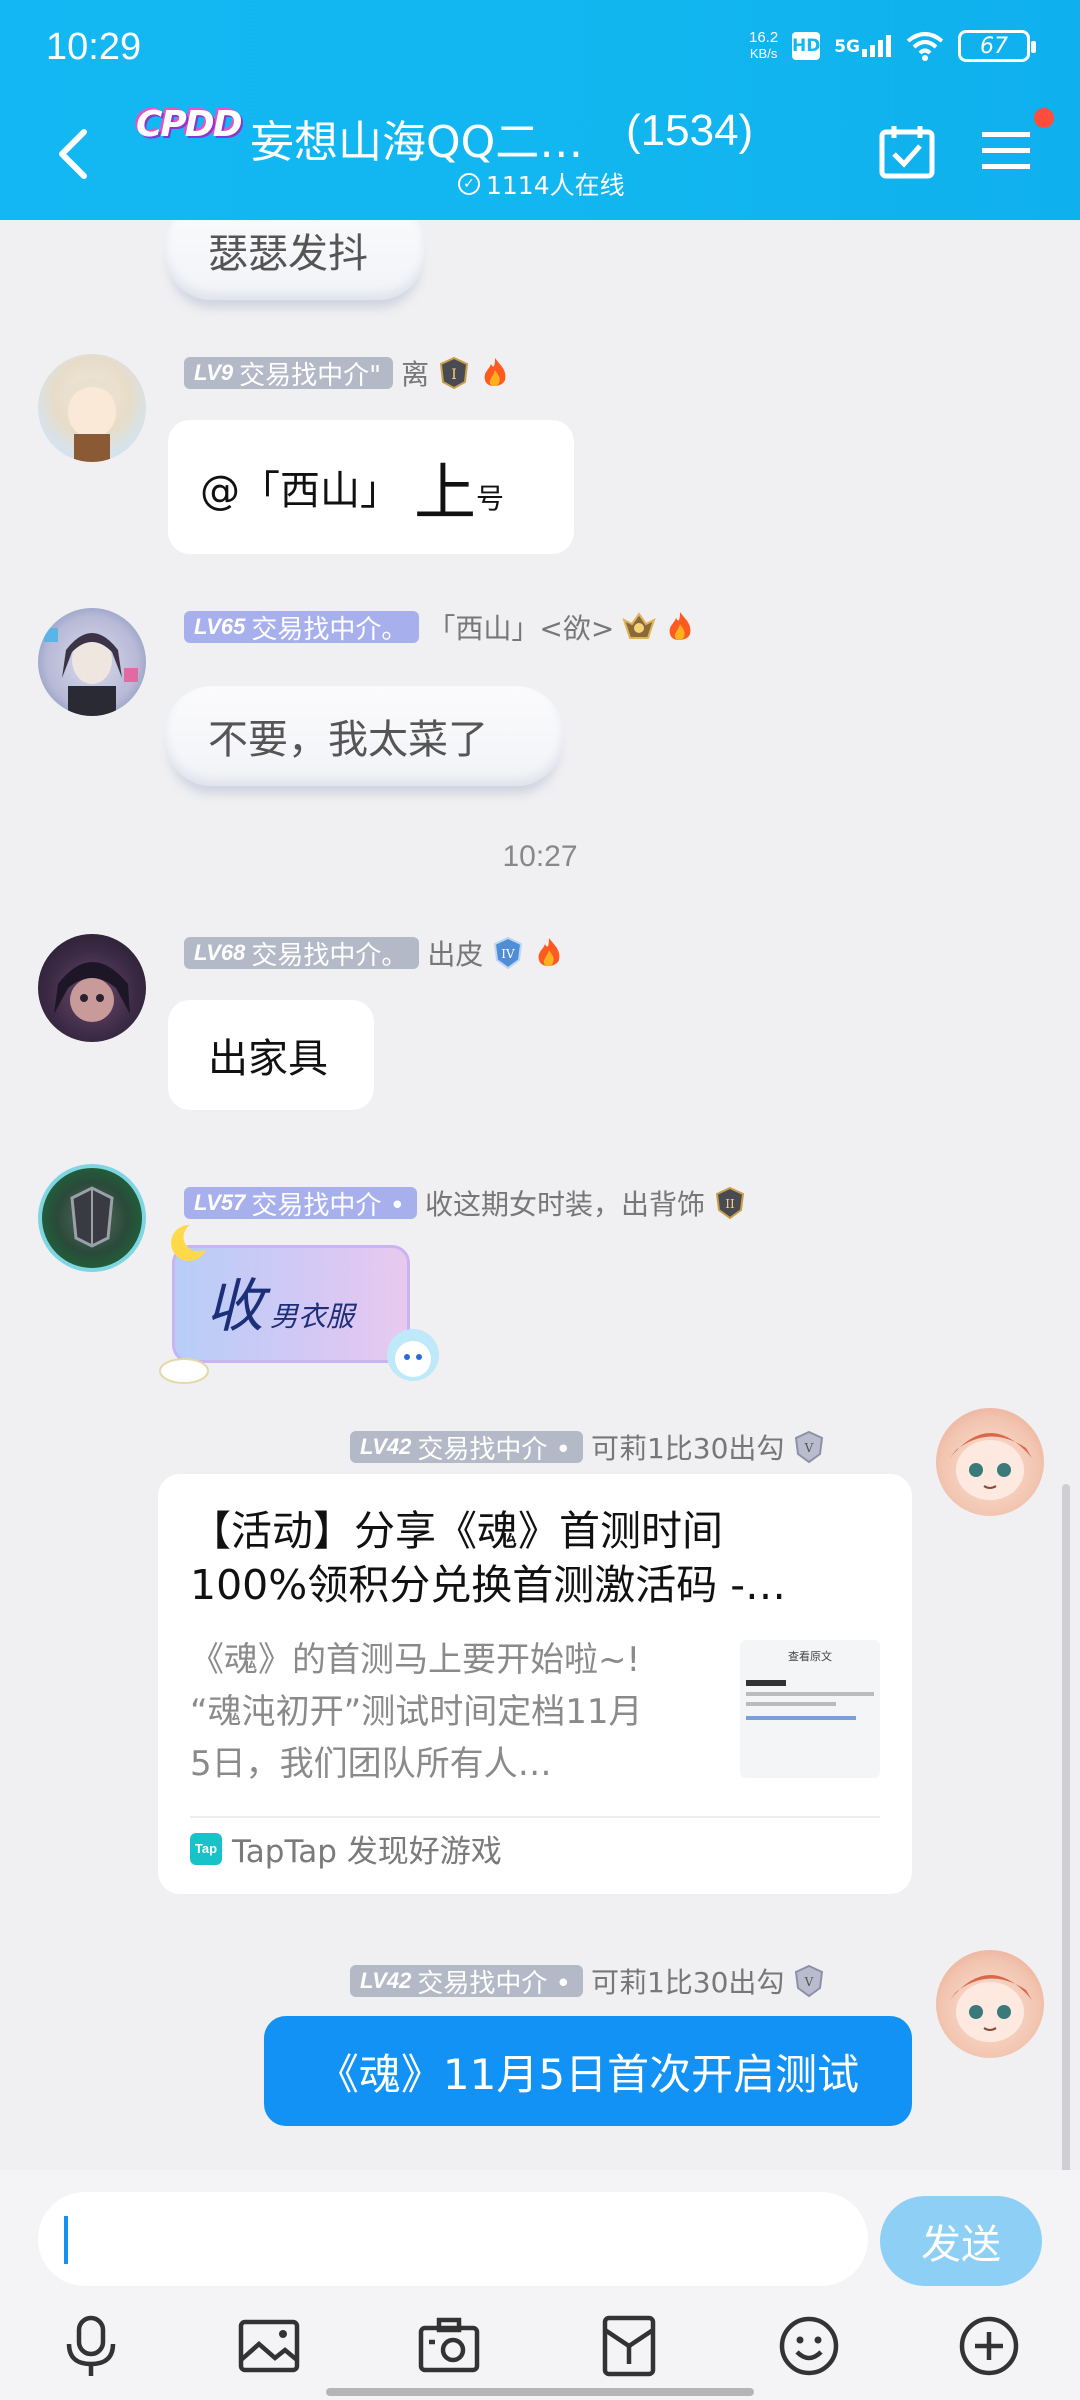 The image size is (1080, 2400). I want to click on svg-text: IV, so click(509, 954).